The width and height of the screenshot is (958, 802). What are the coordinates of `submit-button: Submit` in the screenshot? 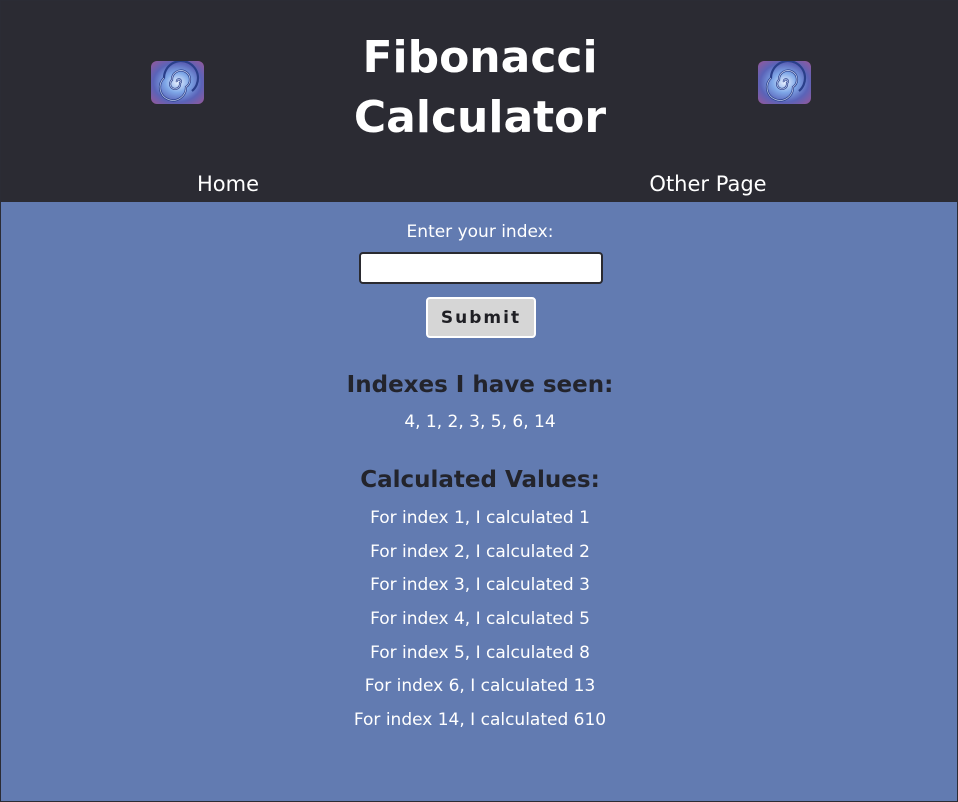 It's located at (481, 317).